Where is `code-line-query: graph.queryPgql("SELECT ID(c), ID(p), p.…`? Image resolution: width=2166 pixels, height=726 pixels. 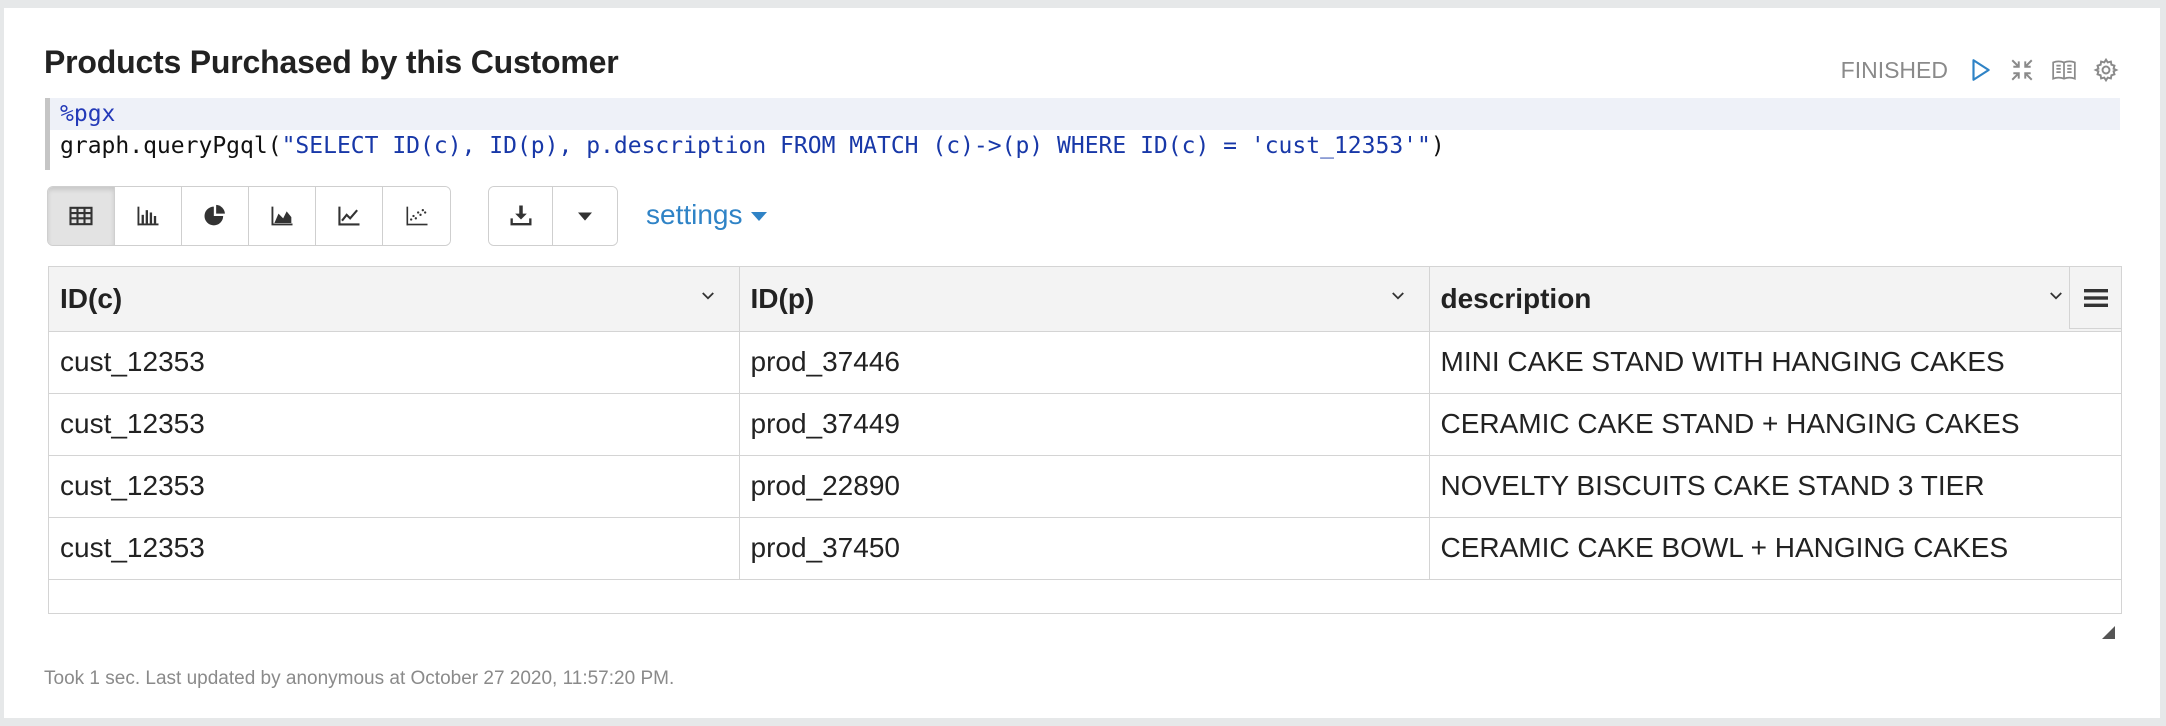 code-line-query: graph.queryPgql("SELECT ID(c), ID(p), p.… is located at coordinates (1085, 146).